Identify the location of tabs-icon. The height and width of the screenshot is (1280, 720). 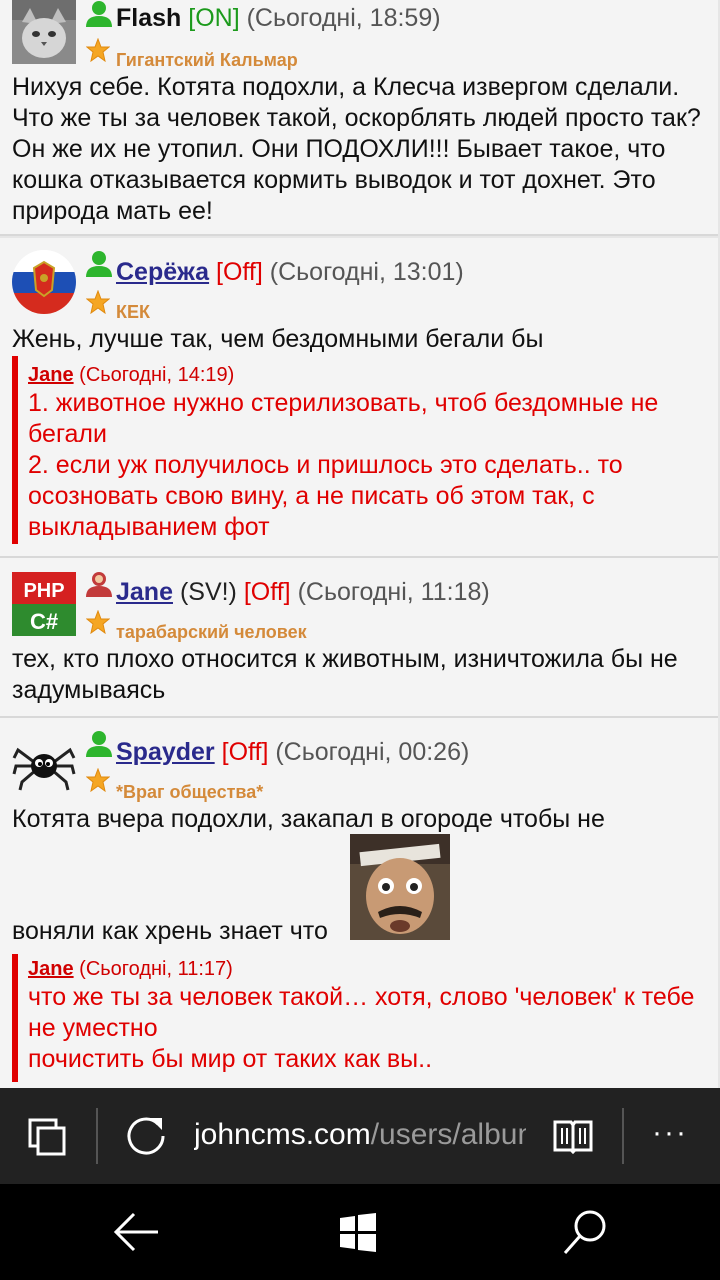
(47, 1136).